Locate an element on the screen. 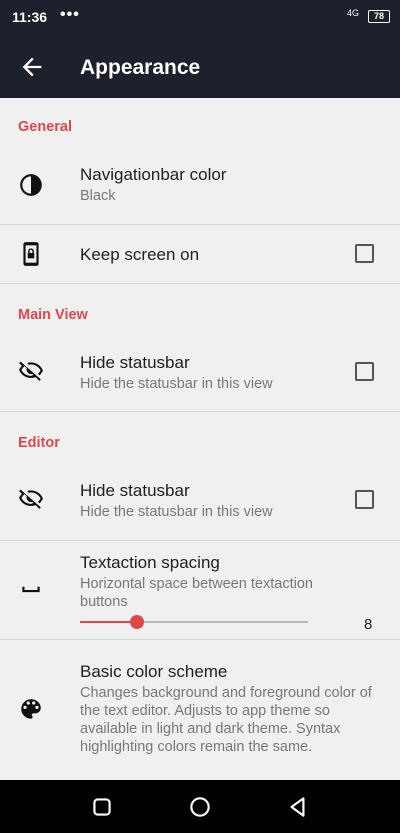 Image resolution: width=400 pixels, height=833 pixels. system-navigation-bar is located at coordinates (200, 806).